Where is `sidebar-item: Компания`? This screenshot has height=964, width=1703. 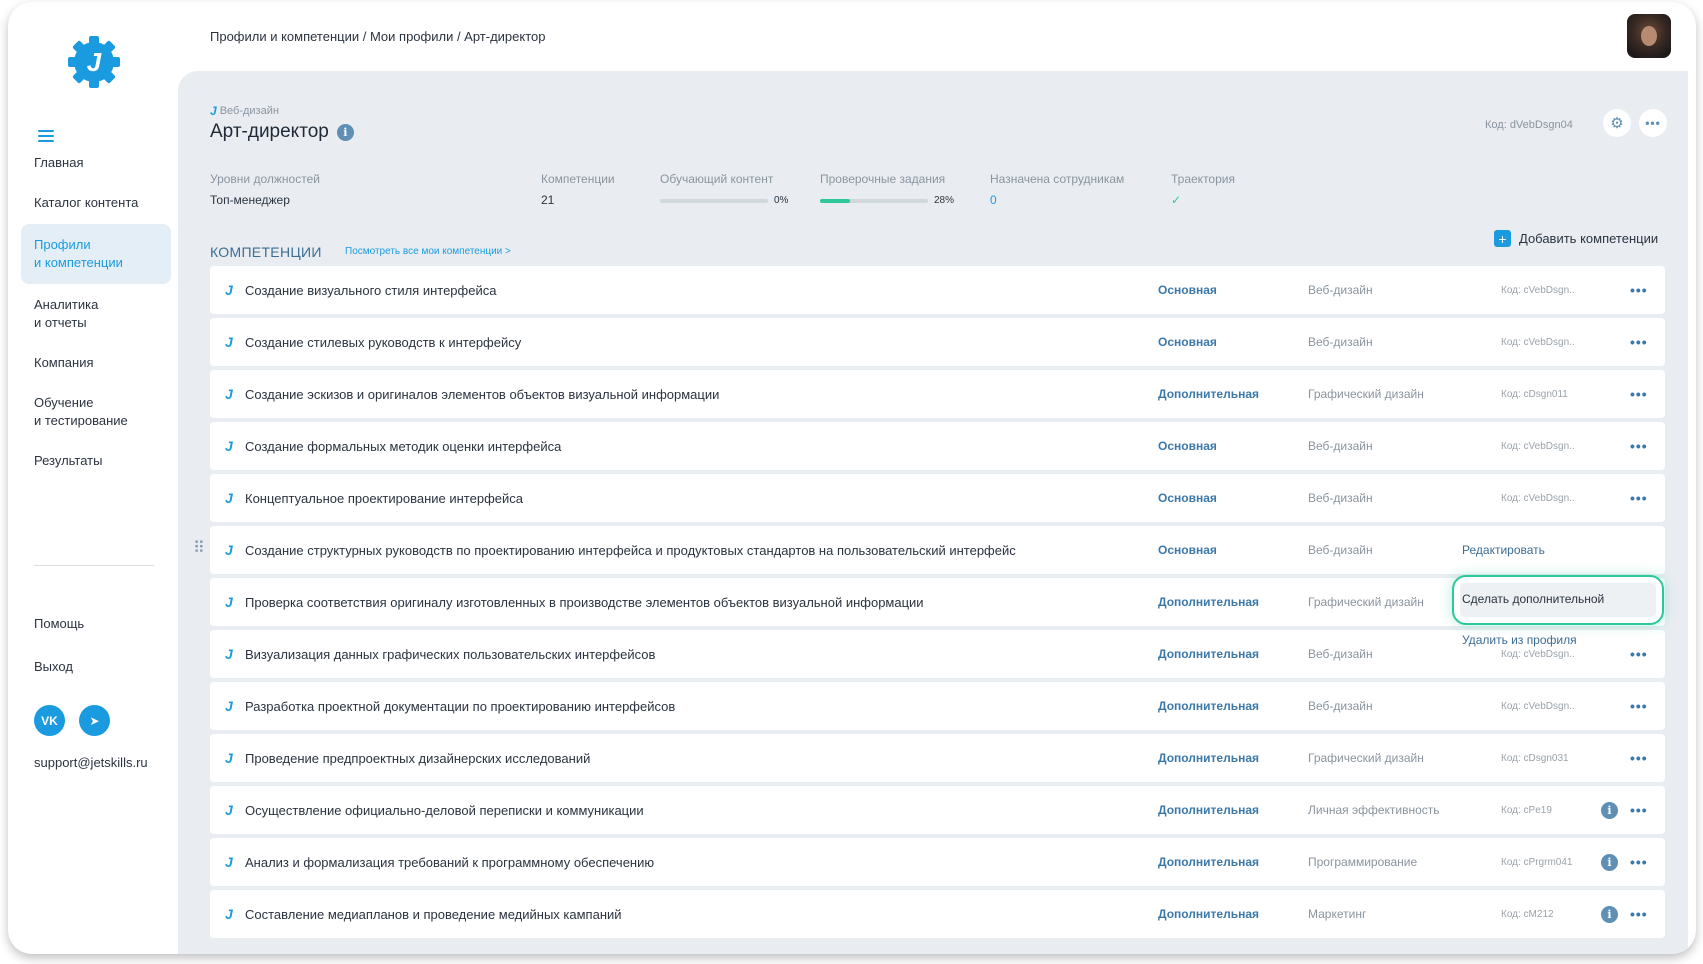
sidebar-item: Компания is located at coordinates (96, 363).